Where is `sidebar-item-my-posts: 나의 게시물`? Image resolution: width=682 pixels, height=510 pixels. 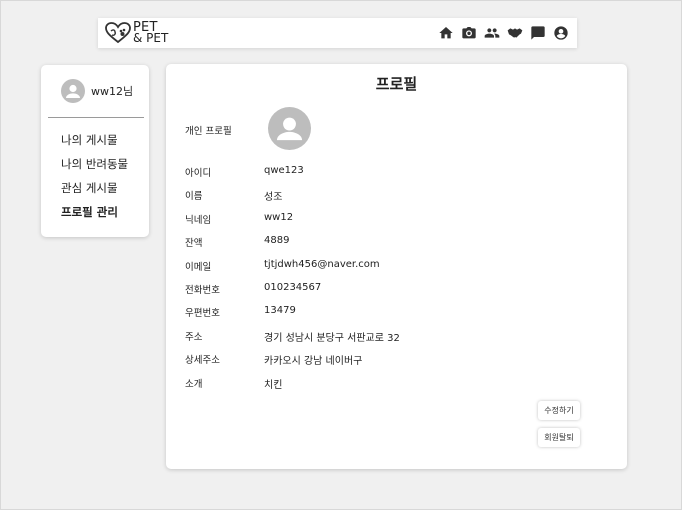
sidebar-item-my-posts: 나의 게시물 is located at coordinates (94, 145).